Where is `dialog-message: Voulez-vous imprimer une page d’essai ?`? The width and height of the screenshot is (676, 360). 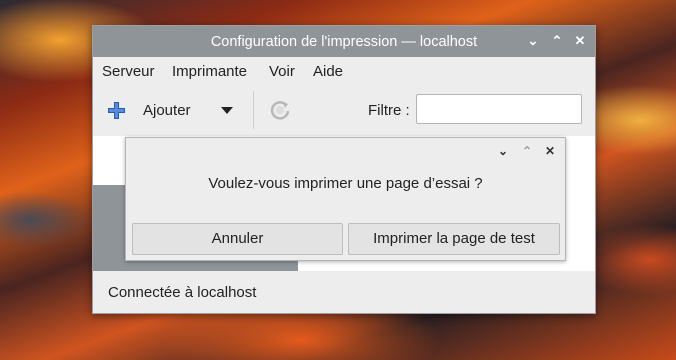 dialog-message: Voulez-vous imprimer une page d’essai ? is located at coordinates (345, 183).